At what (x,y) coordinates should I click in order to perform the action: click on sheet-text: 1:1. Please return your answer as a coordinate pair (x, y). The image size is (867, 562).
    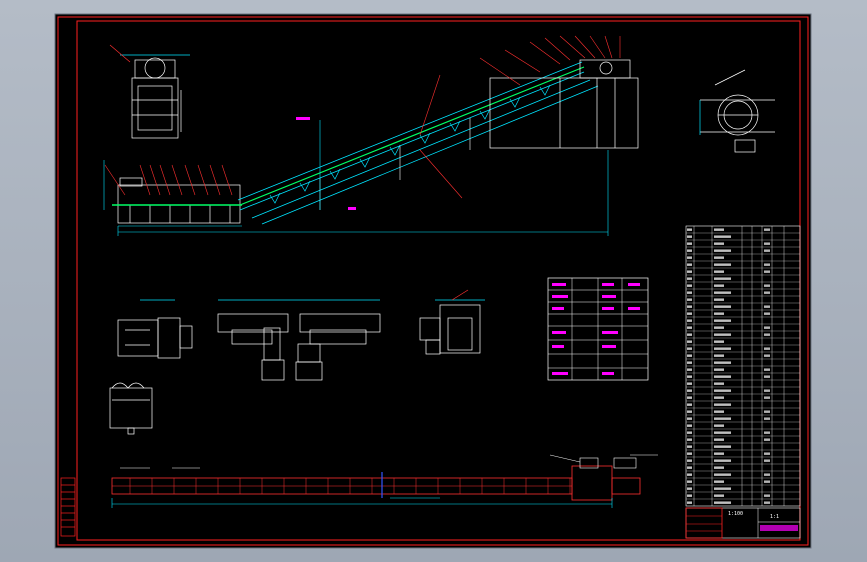
    Looking at the image, I should click on (774, 517).